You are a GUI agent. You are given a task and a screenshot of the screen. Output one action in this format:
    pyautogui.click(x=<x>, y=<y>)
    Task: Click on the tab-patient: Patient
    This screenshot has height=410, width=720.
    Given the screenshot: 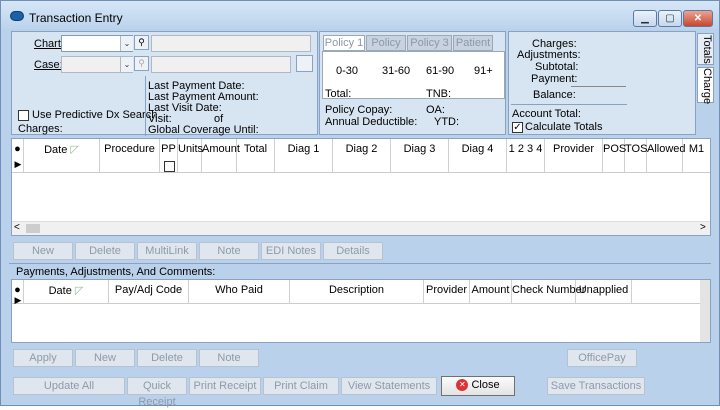 What is the action you would take?
    pyautogui.click(x=473, y=43)
    